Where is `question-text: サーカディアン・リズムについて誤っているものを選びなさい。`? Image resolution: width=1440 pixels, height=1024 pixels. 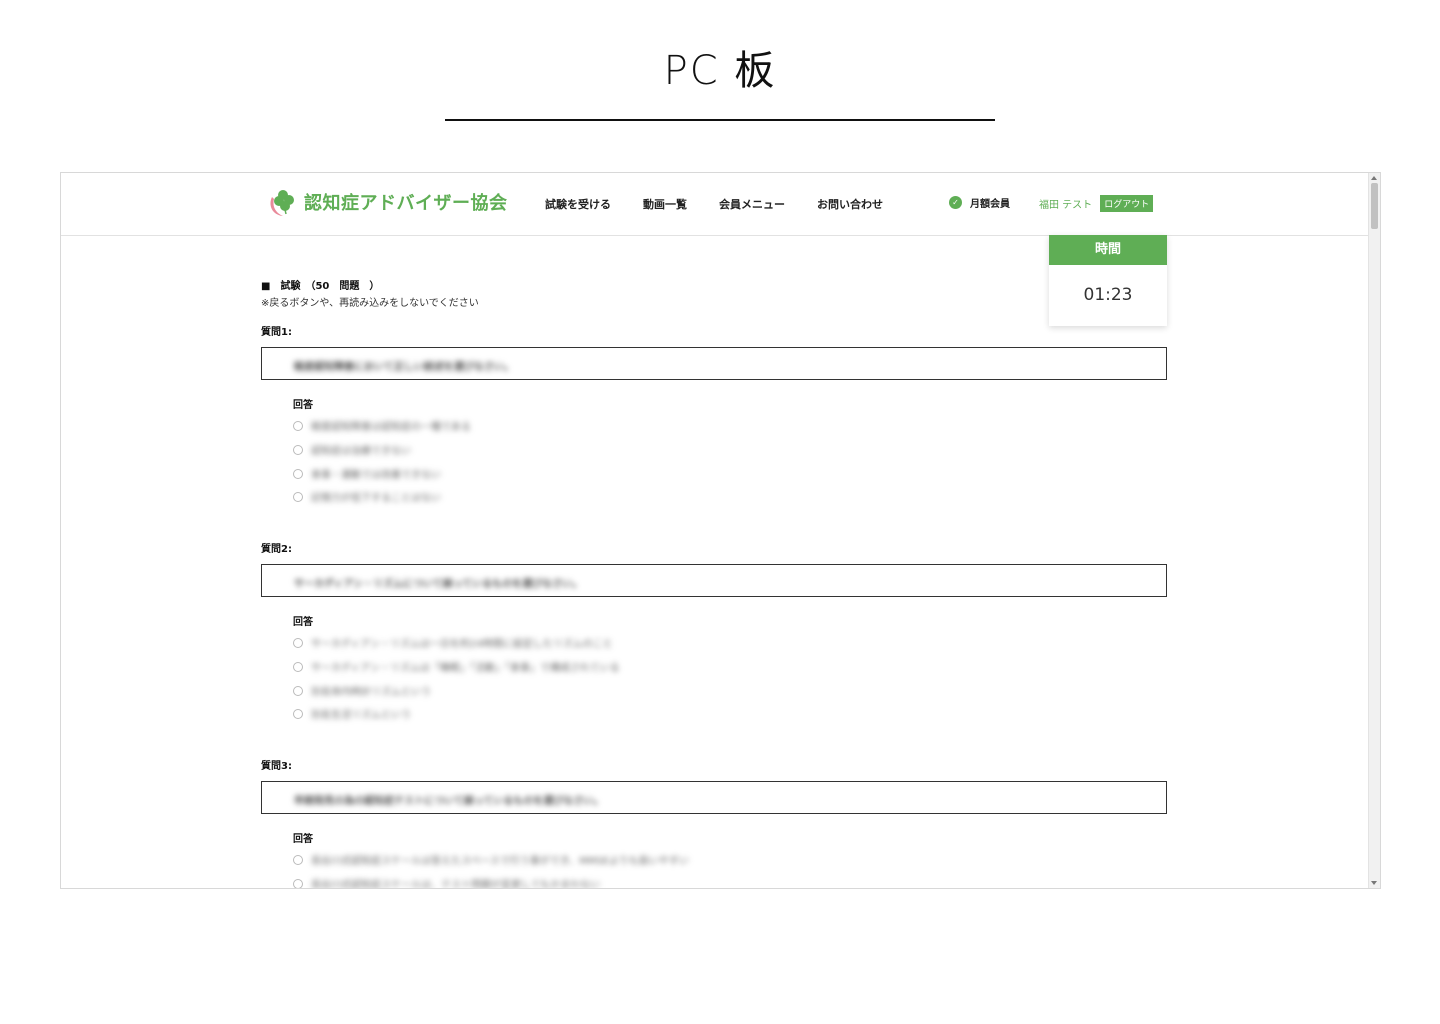
question-text: サーカディアン・リズムについて誤っているものを選びなさい。 is located at coordinates (438, 584).